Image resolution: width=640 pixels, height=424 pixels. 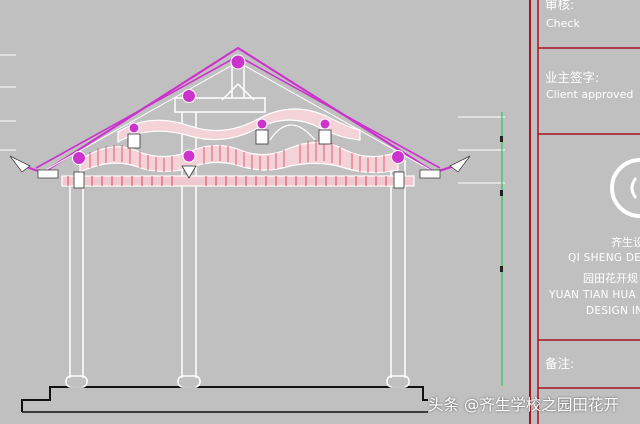 I want to click on left-margin-ticks, so click(x=8, y=102).